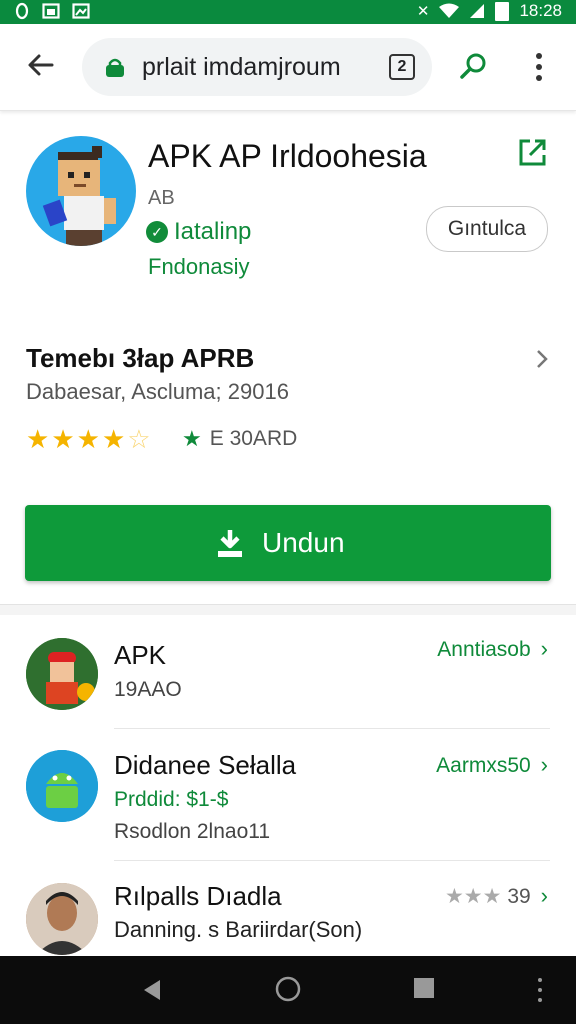  Describe the element at coordinates (199, 266) in the screenshot. I see `region-label: Fndonasiy` at that location.